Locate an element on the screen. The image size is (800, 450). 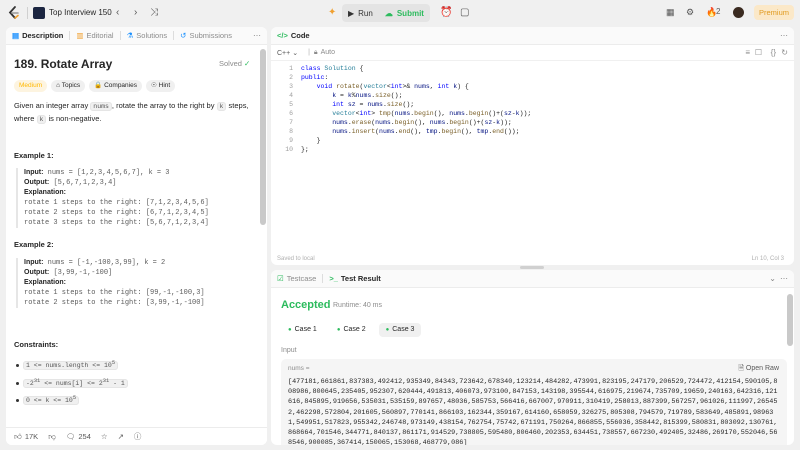
braces-icon: {} is located at coordinates (773, 52).